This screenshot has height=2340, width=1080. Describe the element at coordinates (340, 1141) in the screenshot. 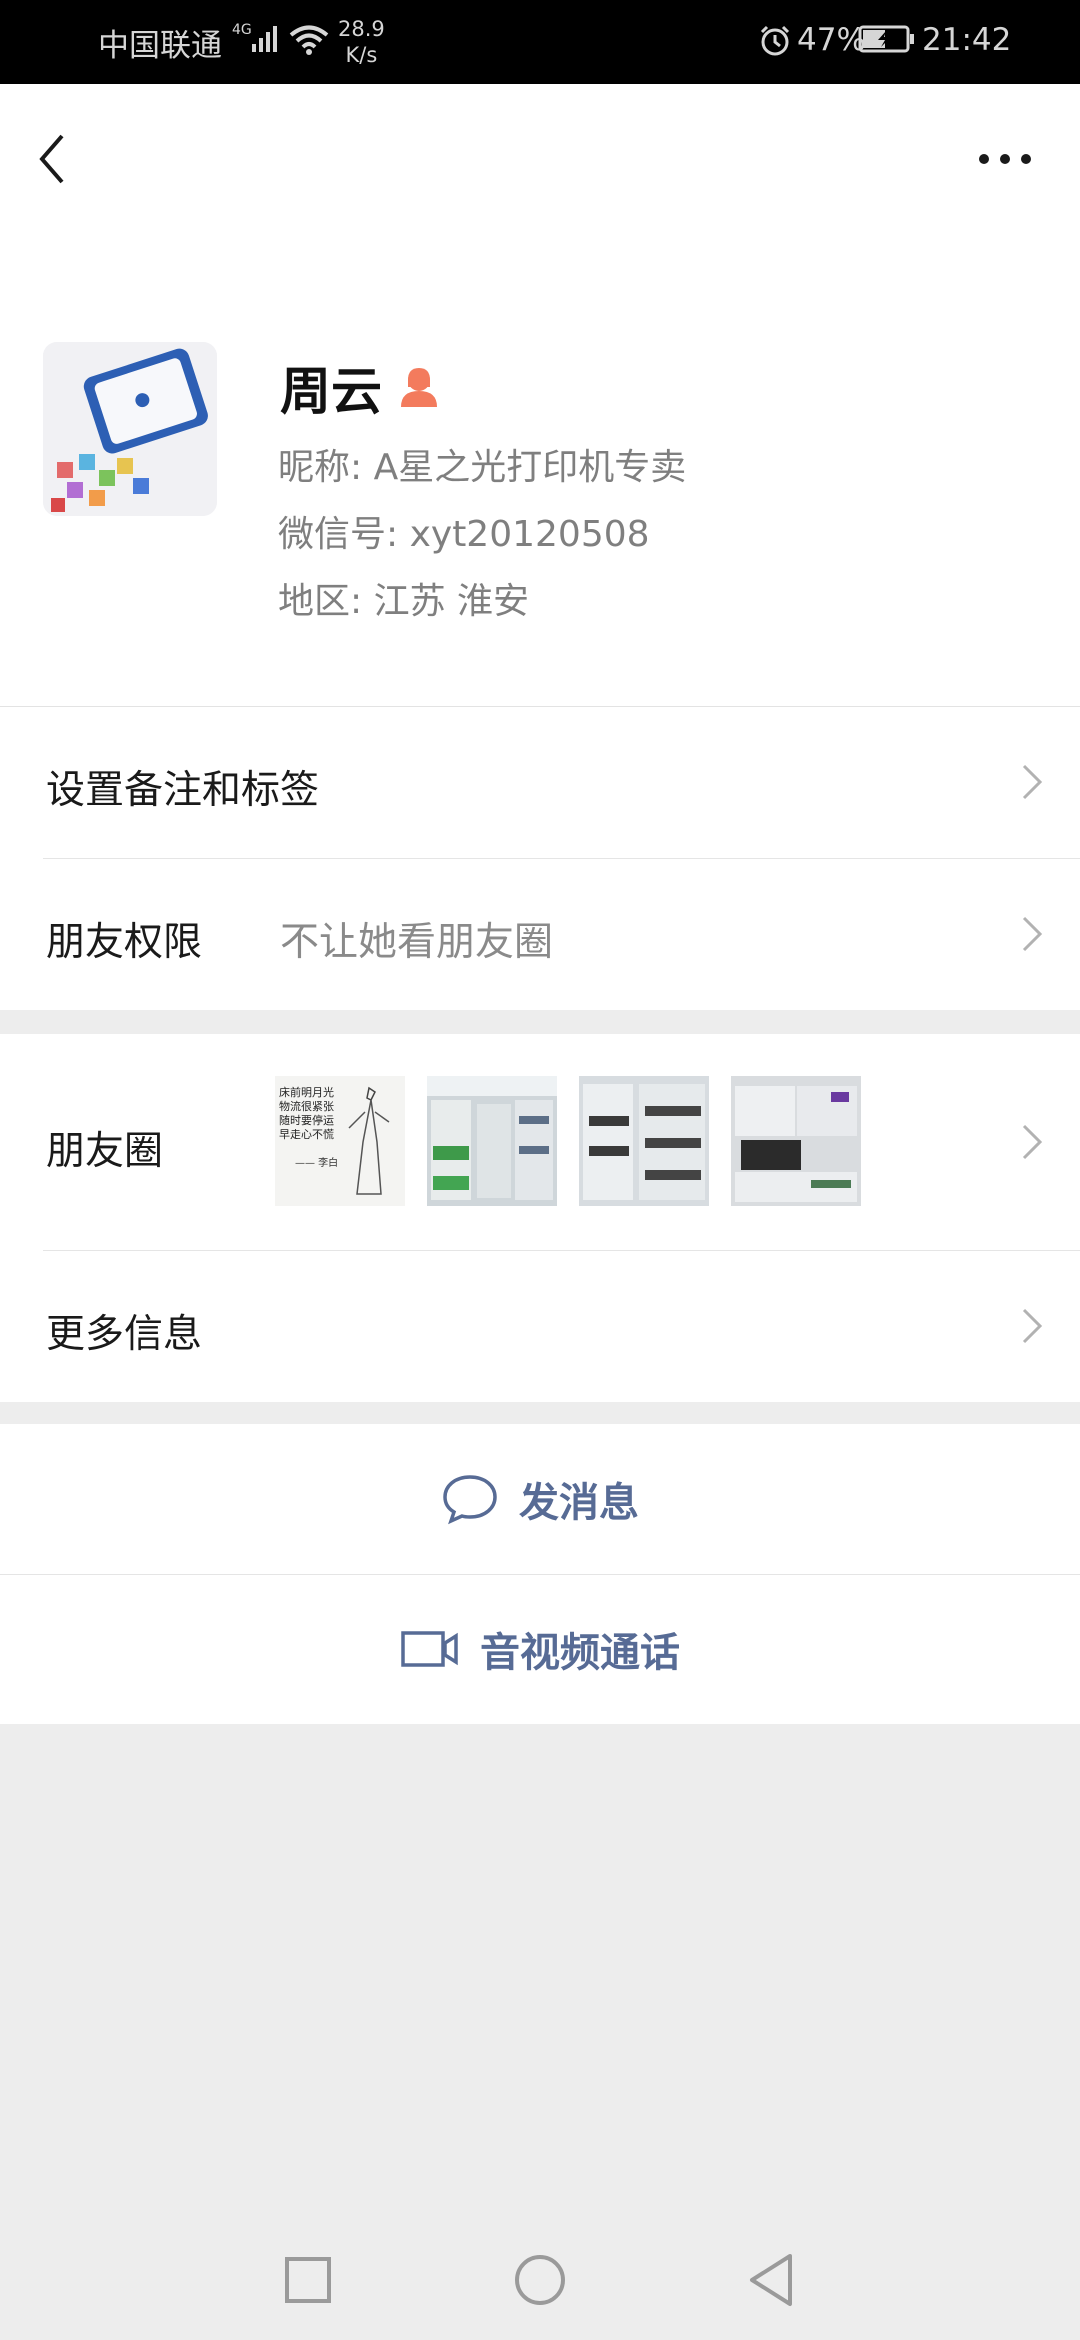

I see `moment-thumb-poem: 床前明月光 物流很紧张 随时要停运 早走心不慌 —— 李白` at that location.